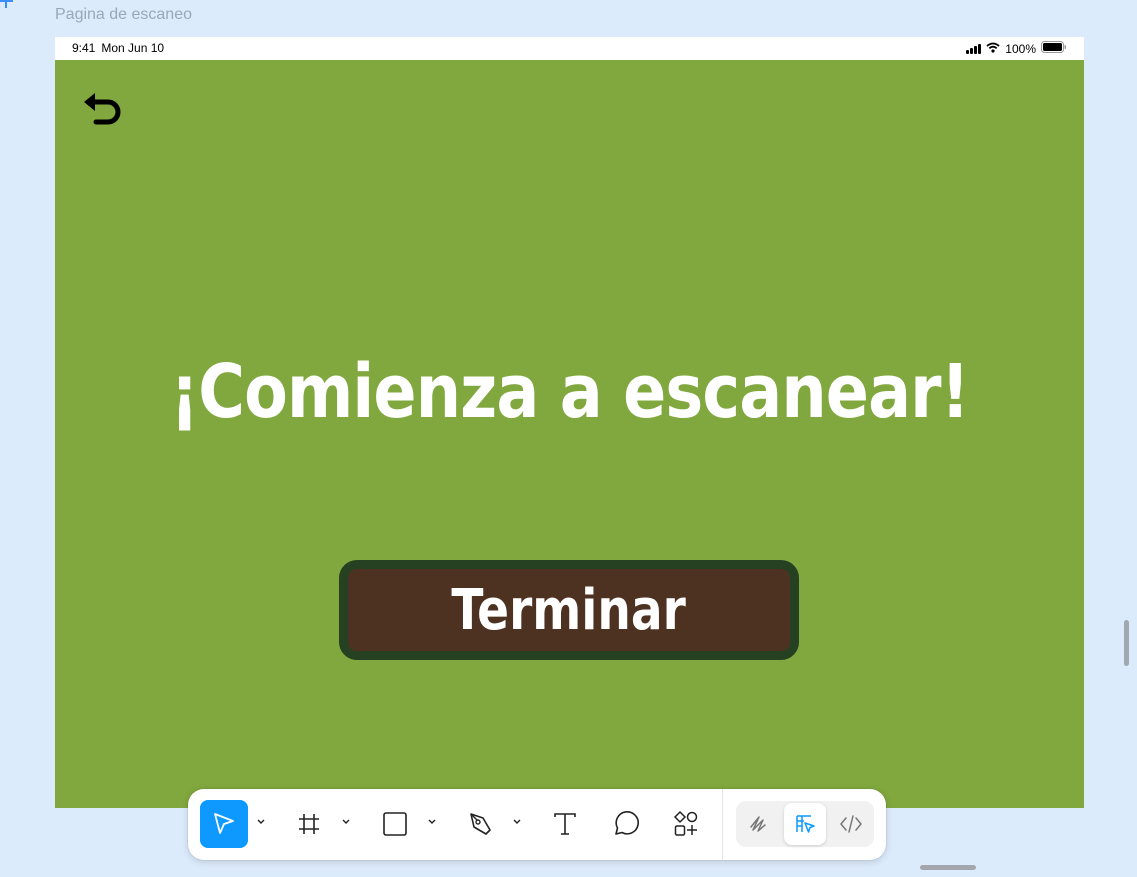 This screenshot has height=877, width=1137. I want to click on move-tool-button, so click(224, 824).